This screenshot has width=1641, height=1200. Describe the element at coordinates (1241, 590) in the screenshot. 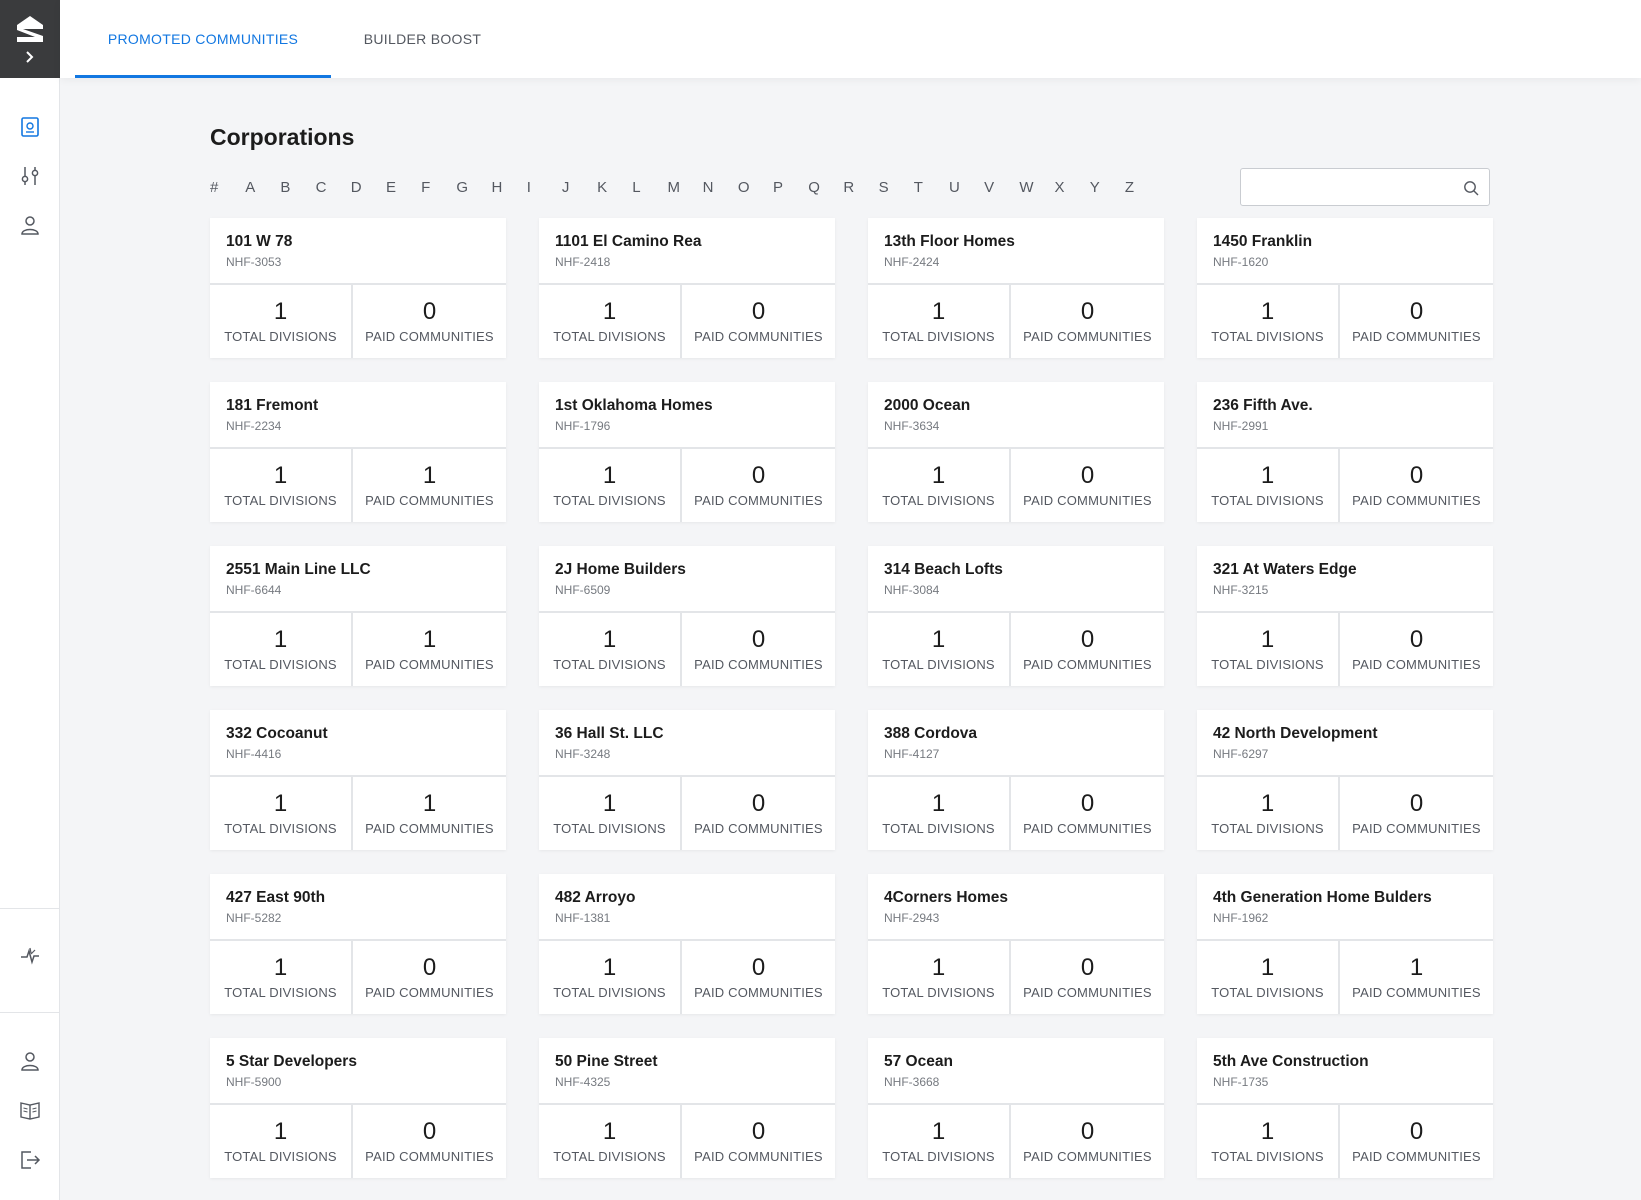

I see `corporation-id: NHF-3215` at that location.